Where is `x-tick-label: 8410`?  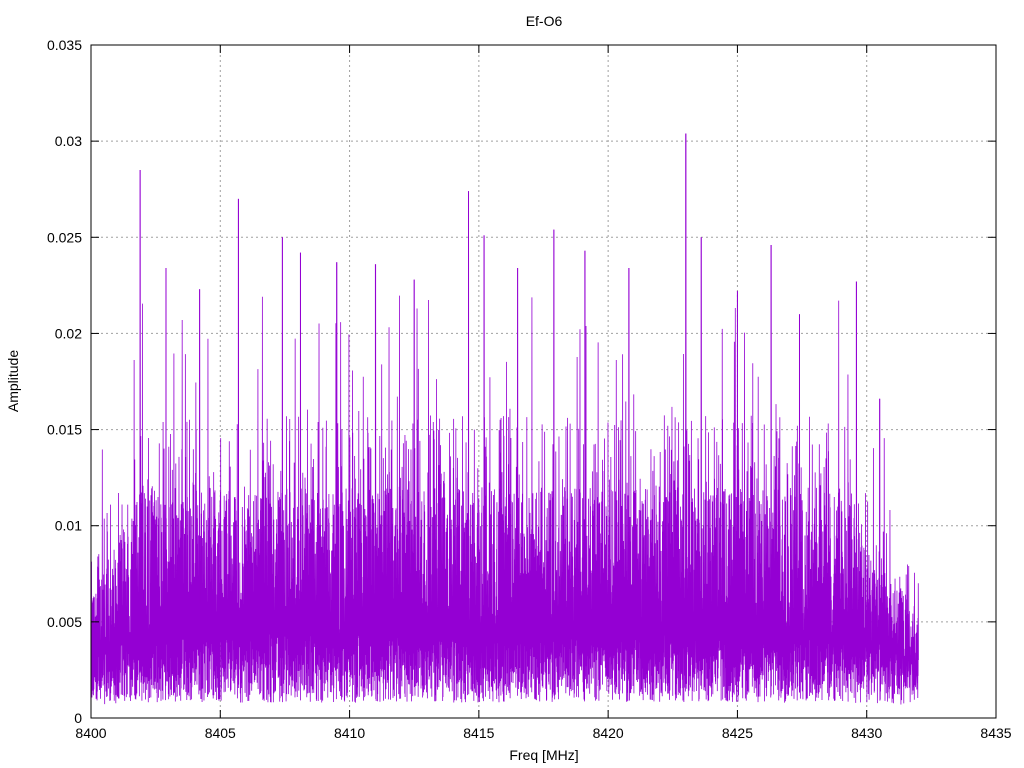
x-tick-label: 8410 is located at coordinates (349, 733).